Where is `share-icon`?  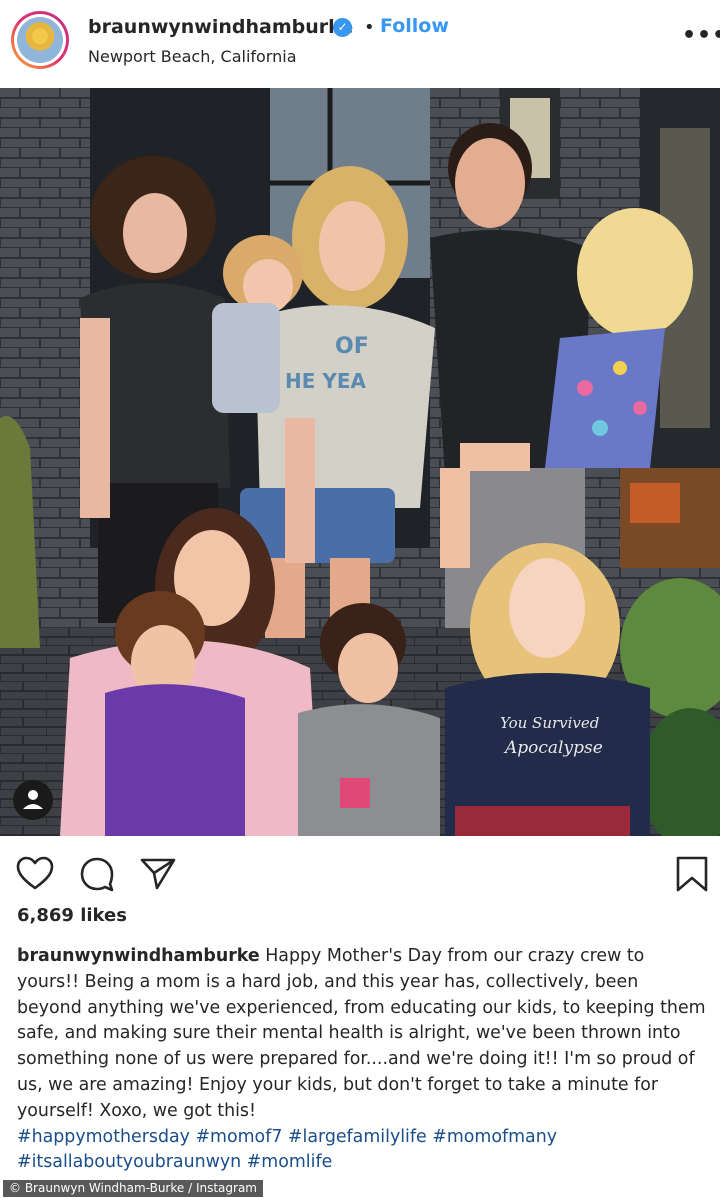 share-icon is located at coordinates (158, 874).